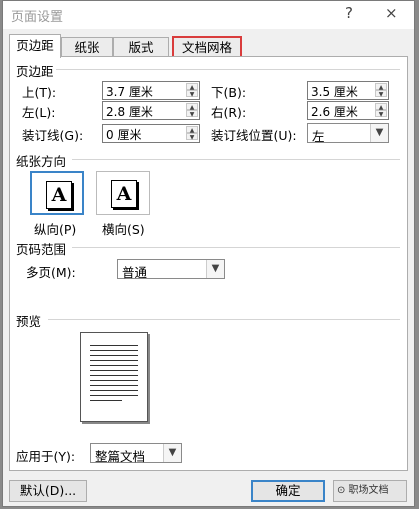 The image size is (419, 509). I want to click on right-margin-spinner: 2.6 厘米 ▲ ▼, so click(348, 110).